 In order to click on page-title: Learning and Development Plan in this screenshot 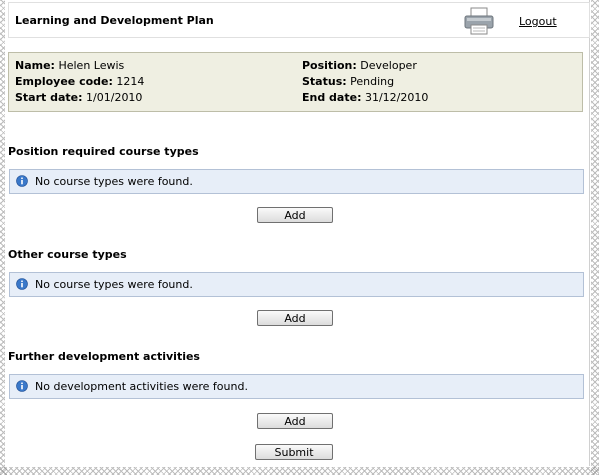, I will do `click(114, 20)`.